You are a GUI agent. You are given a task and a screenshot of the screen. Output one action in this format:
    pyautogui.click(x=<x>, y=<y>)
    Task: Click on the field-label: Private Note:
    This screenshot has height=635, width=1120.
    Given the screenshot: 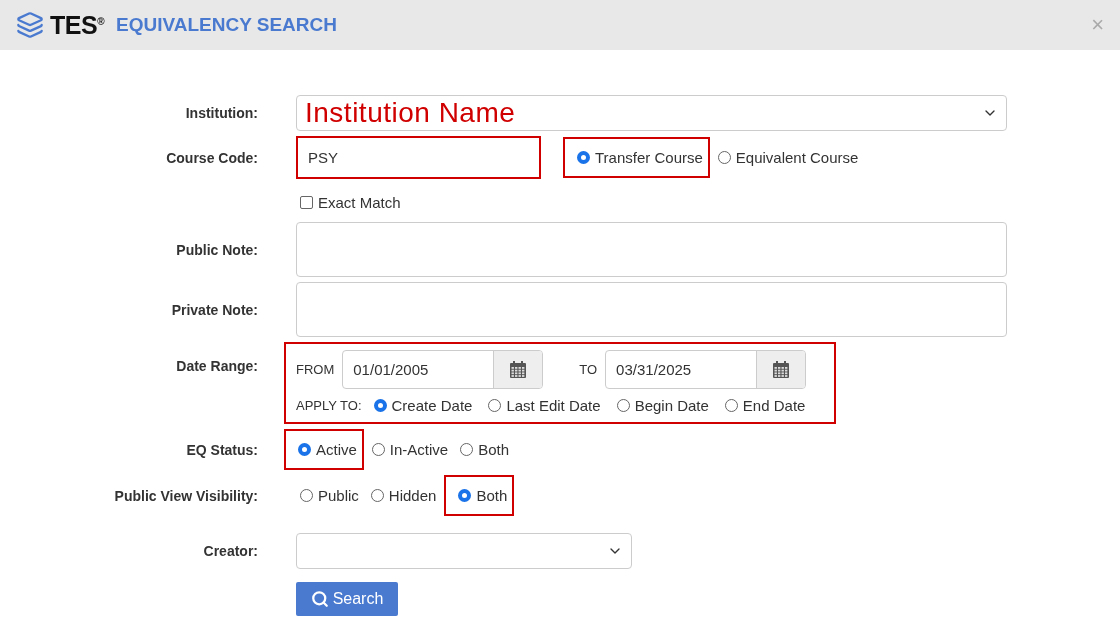 What is the action you would take?
    pyautogui.click(x=214, y=309)
    